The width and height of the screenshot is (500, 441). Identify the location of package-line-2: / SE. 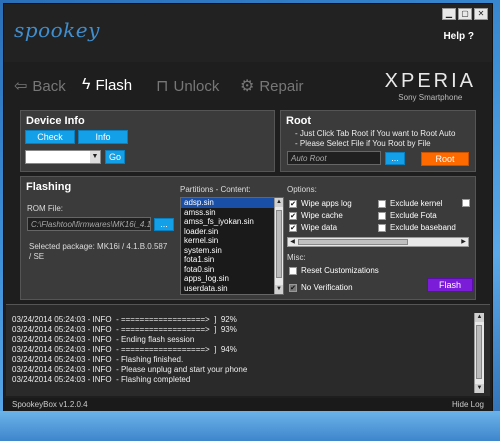
(37, 256).